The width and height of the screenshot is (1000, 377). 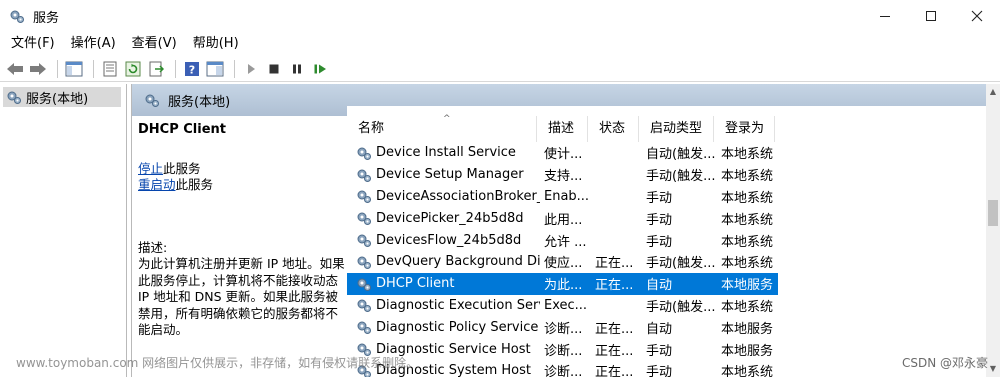 I want to click on vertical-scrollbar: ▲ ▼, so click(x=993, y=230).